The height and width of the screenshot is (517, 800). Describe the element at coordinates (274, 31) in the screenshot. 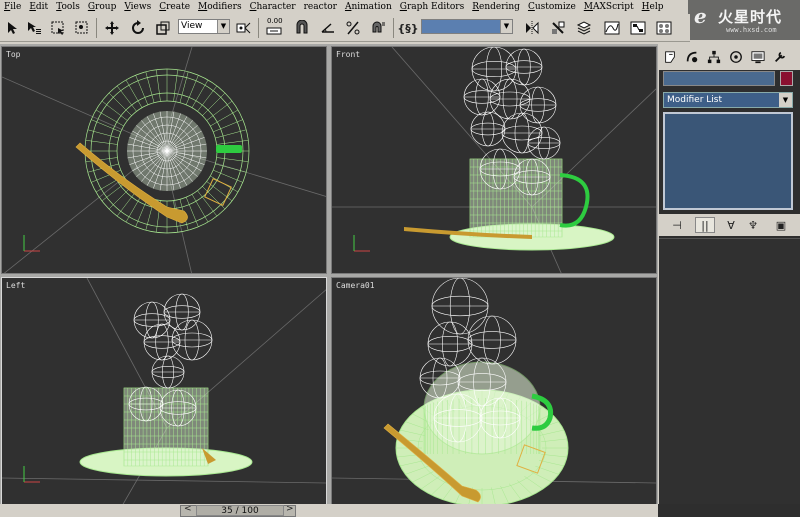

I see `spinner-snap-icon` at that location.